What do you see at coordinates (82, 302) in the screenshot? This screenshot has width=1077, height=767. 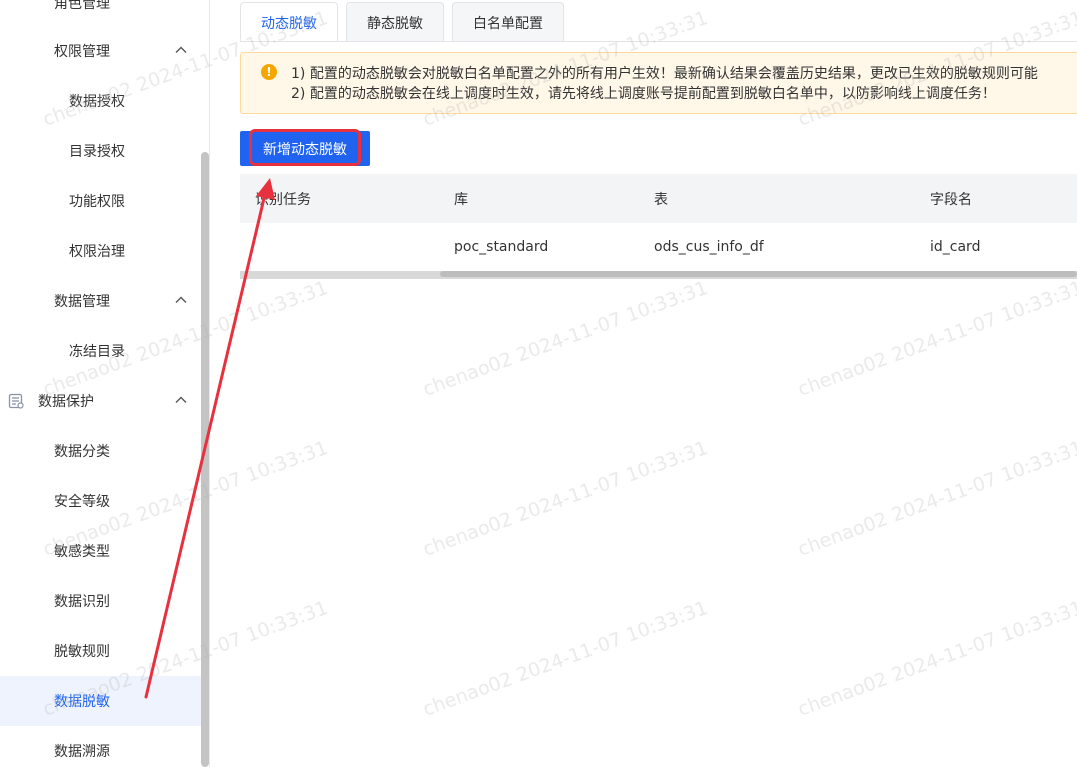 I see `sidebar-item-label: 数据管理` at bounding box center [82, 302].